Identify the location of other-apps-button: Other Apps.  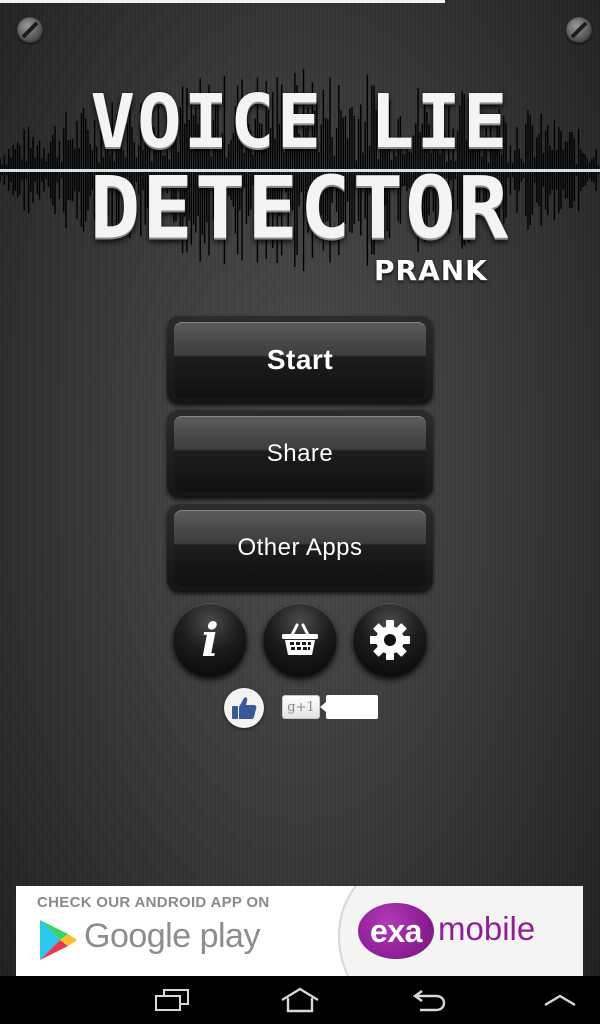
(300, 548).